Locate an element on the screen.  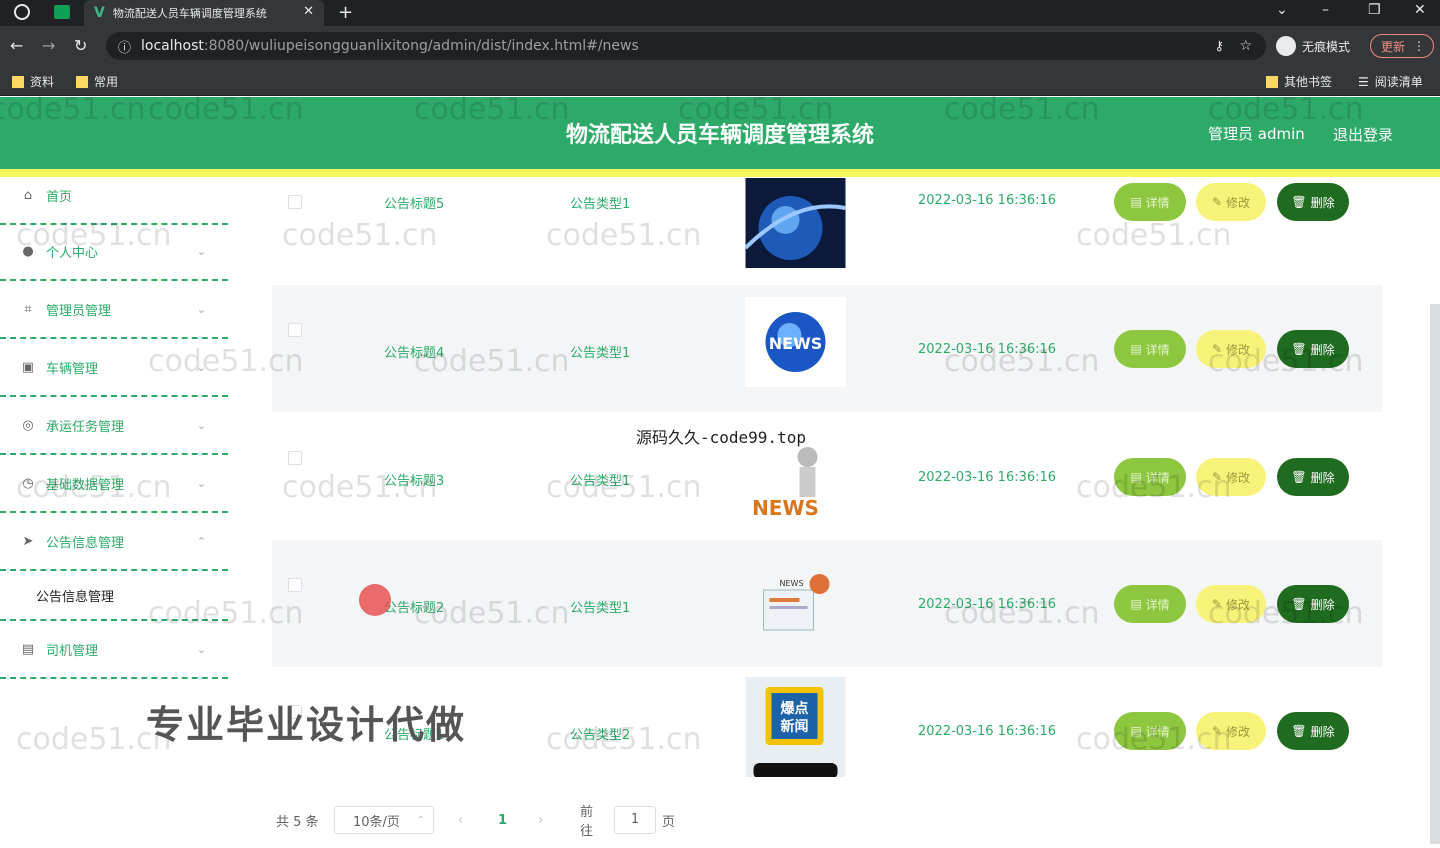
folder-icon is located at coordinates (82, 81).